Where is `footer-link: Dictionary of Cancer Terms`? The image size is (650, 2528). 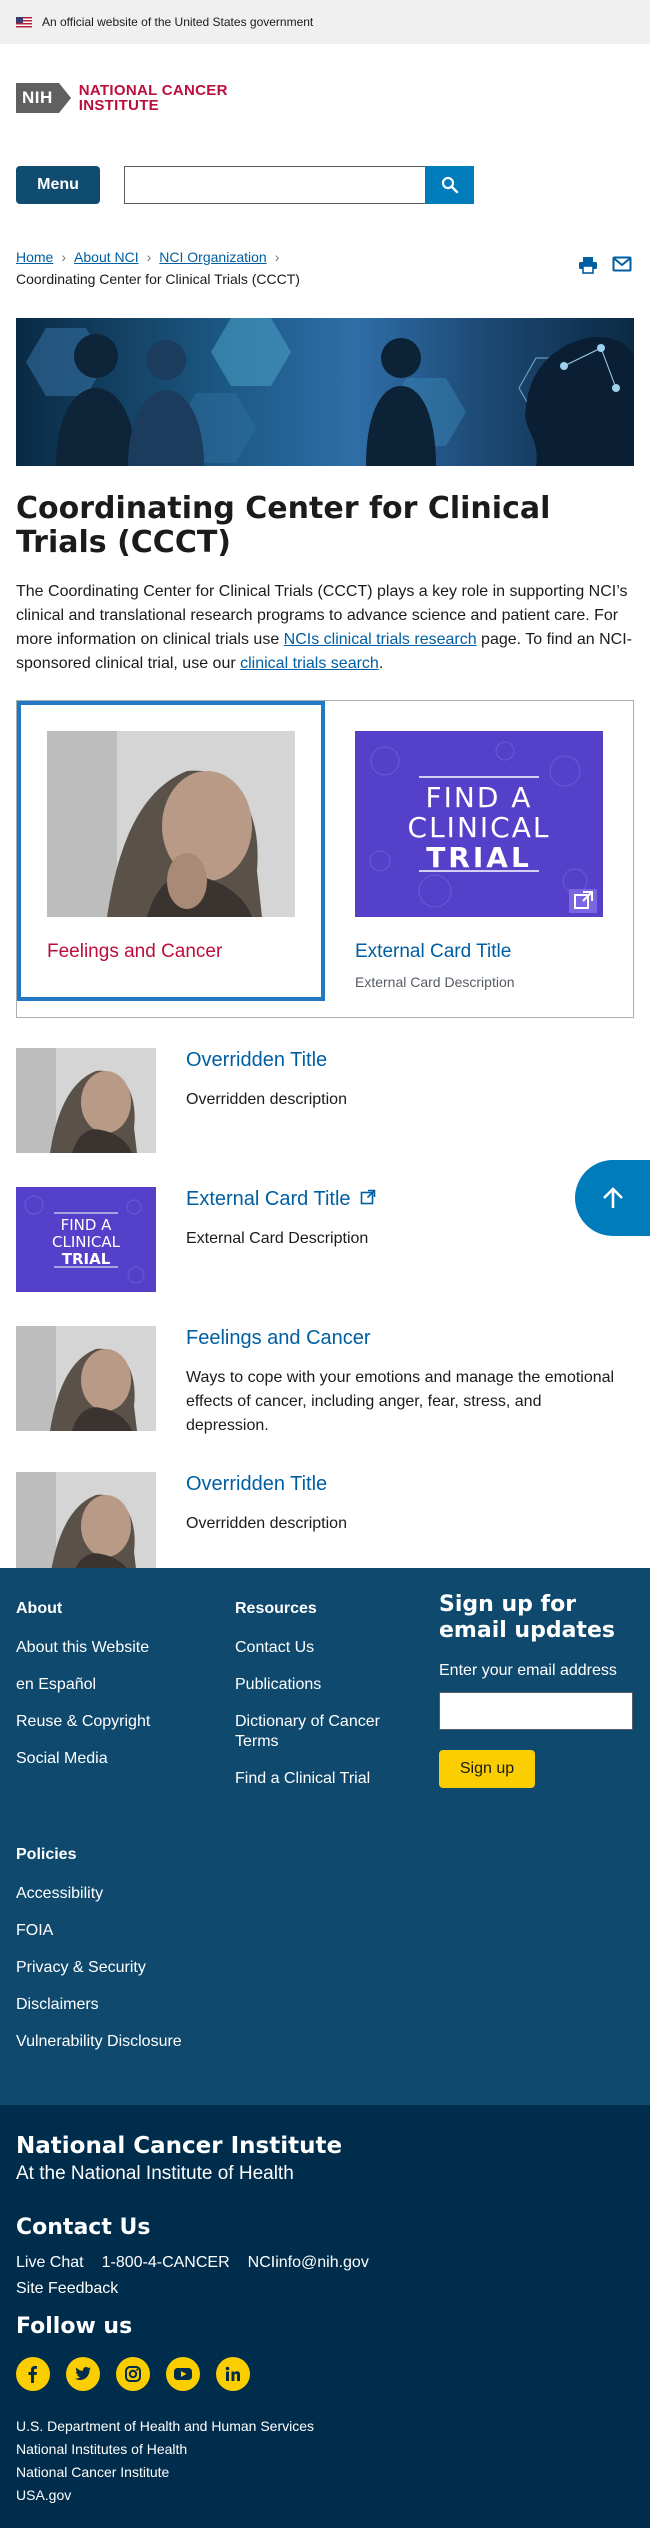
footer-link: Dictionary of Cancer Terms is located at coordinates (320, 1732).